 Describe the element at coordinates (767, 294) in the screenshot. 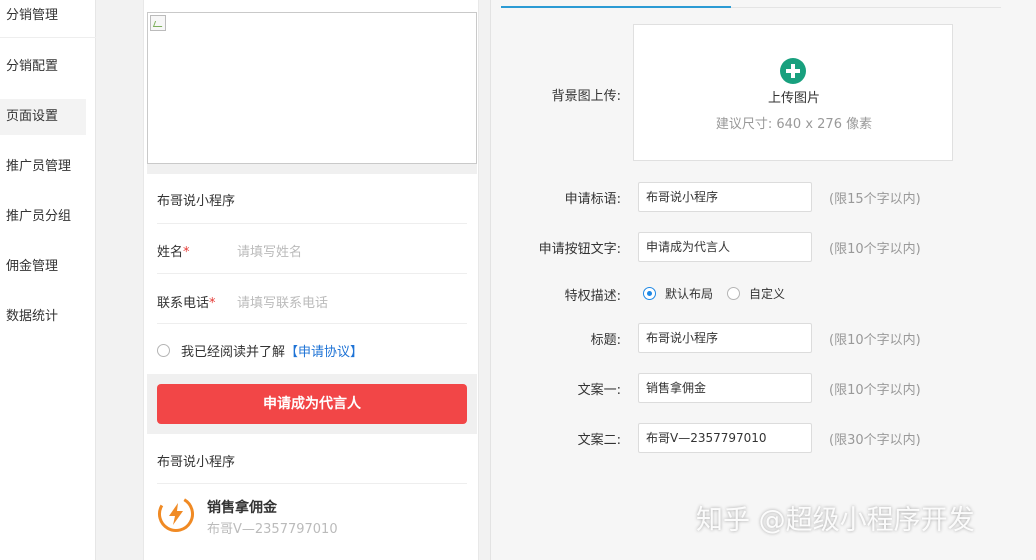

I see `radio-custom-label: 自定义` at that location.